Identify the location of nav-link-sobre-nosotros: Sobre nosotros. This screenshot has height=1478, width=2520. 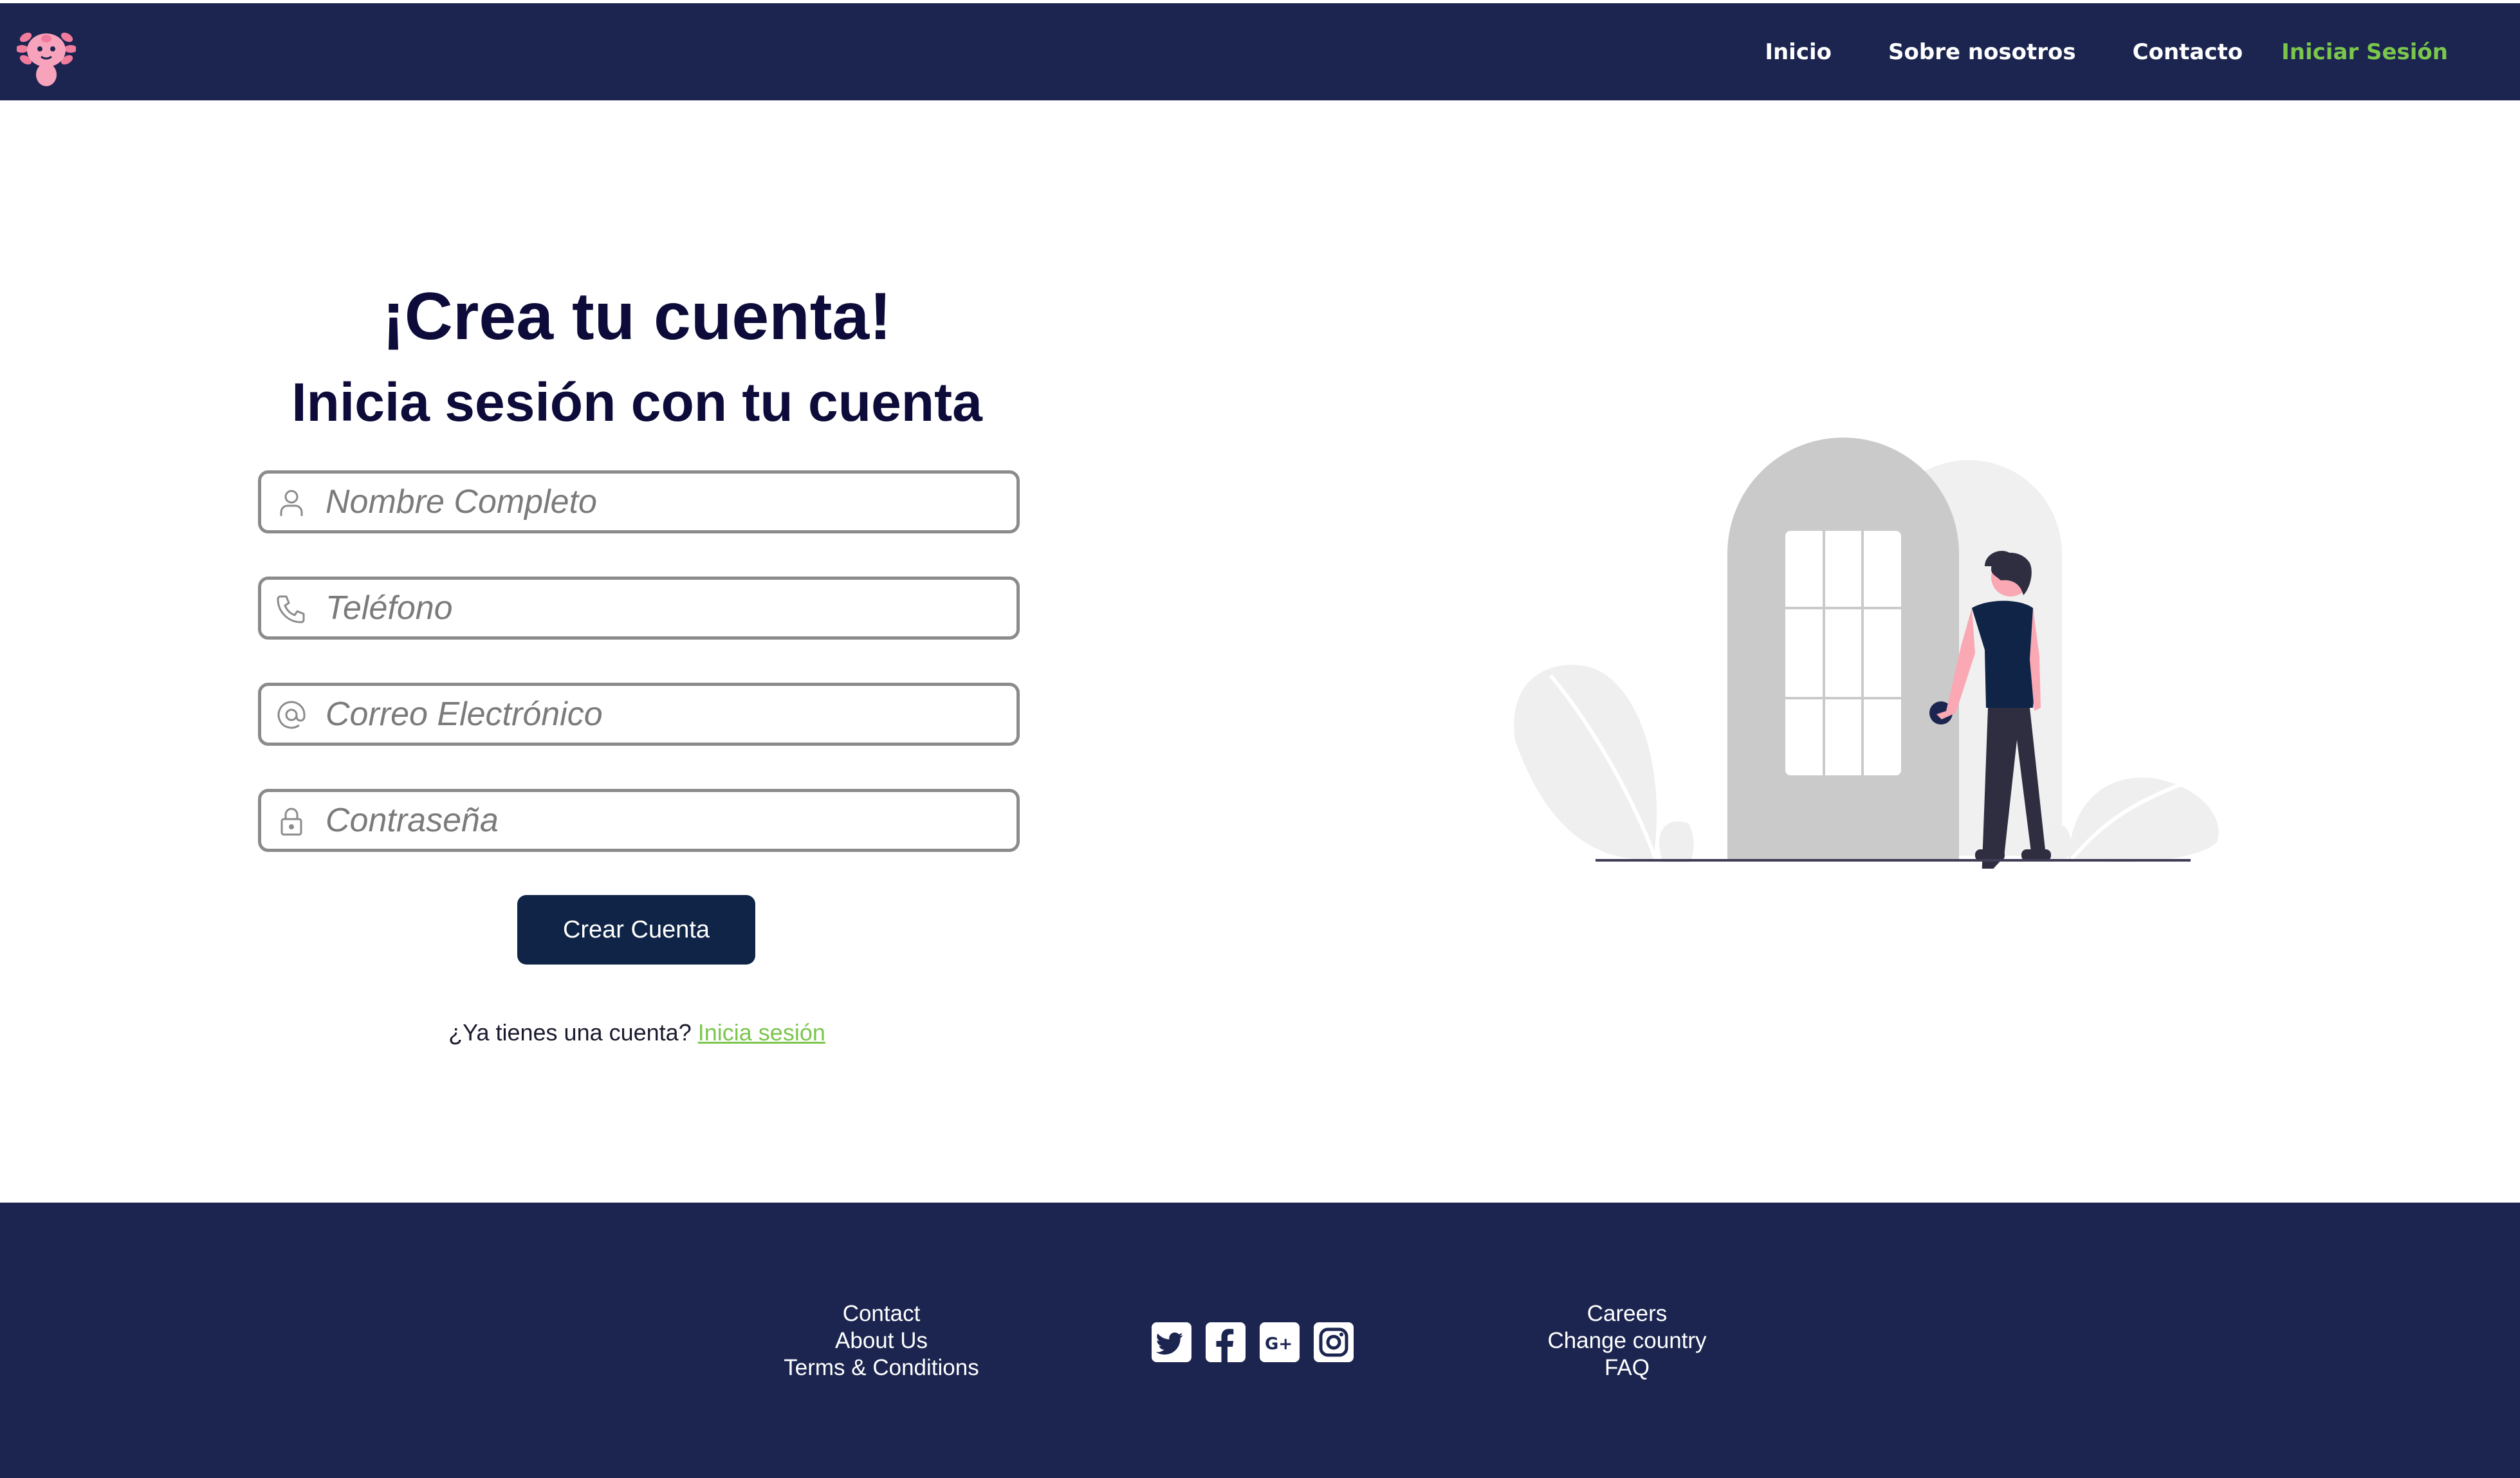
(1982, 52).